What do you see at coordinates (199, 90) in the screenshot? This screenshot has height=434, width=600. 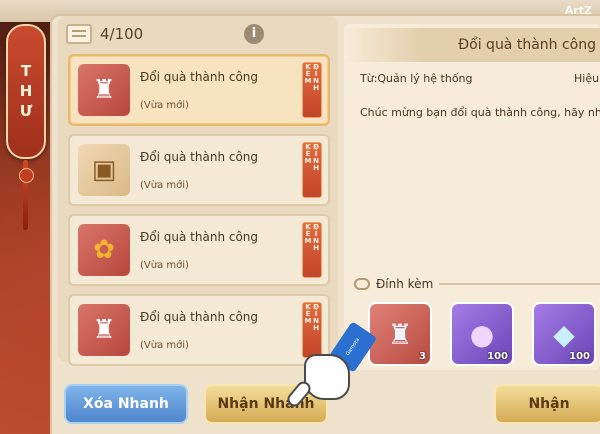 I see `mail-item: ♜ Đổi quà thành công (Vừa mới) ĐÍNH KÈM` at bounding box center [199, 90].